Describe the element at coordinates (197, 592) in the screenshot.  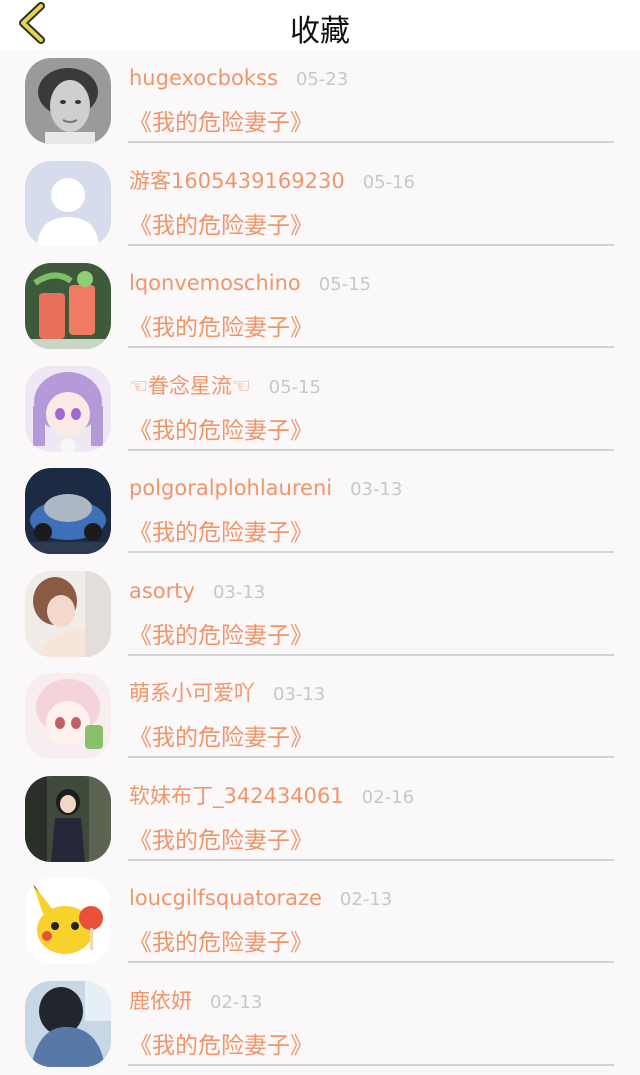
I see `user-info: asorty 03-13` at that location.